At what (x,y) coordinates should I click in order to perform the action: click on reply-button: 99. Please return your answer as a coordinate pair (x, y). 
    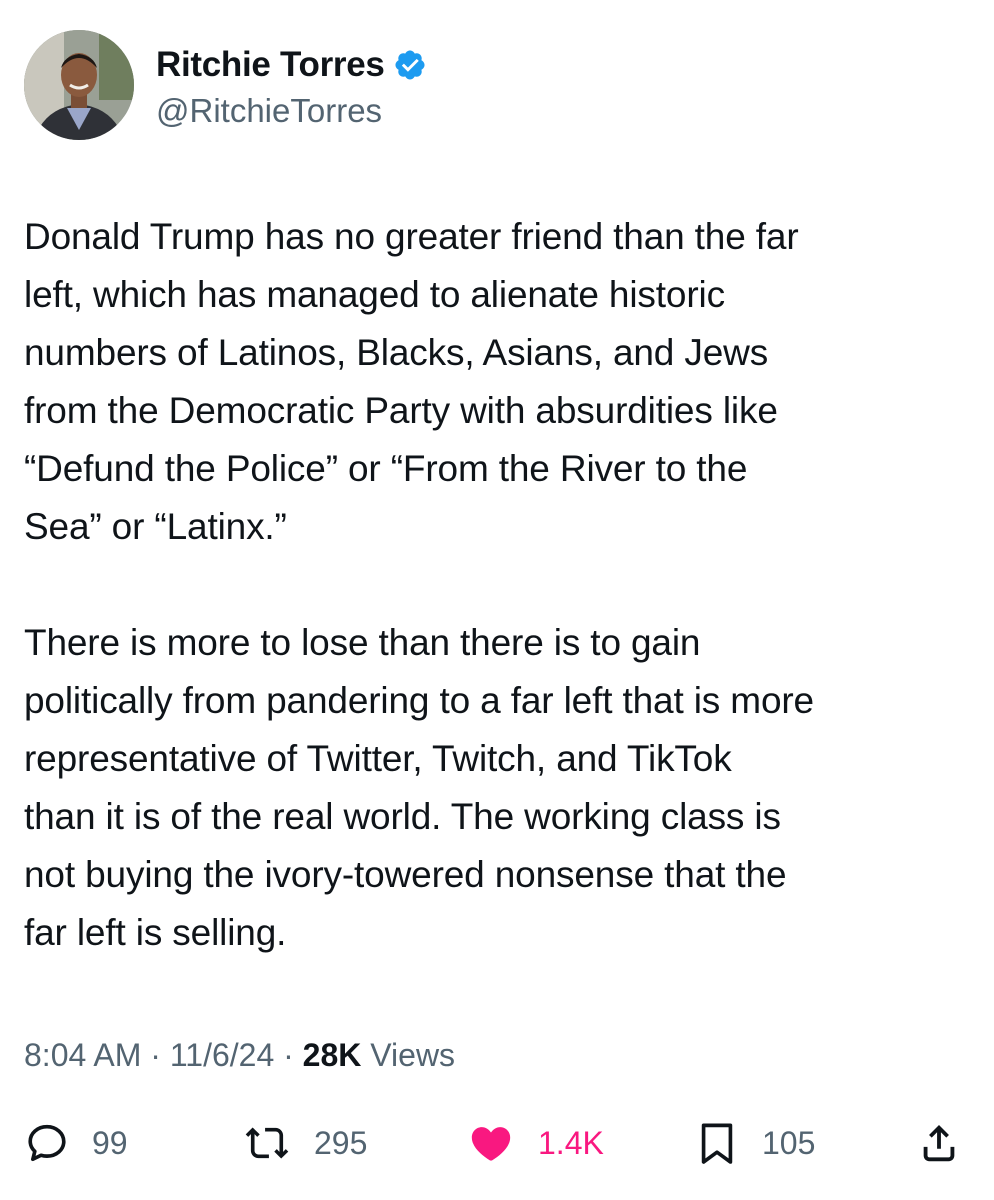
    Looking at the image, I should click on (76, 1143).